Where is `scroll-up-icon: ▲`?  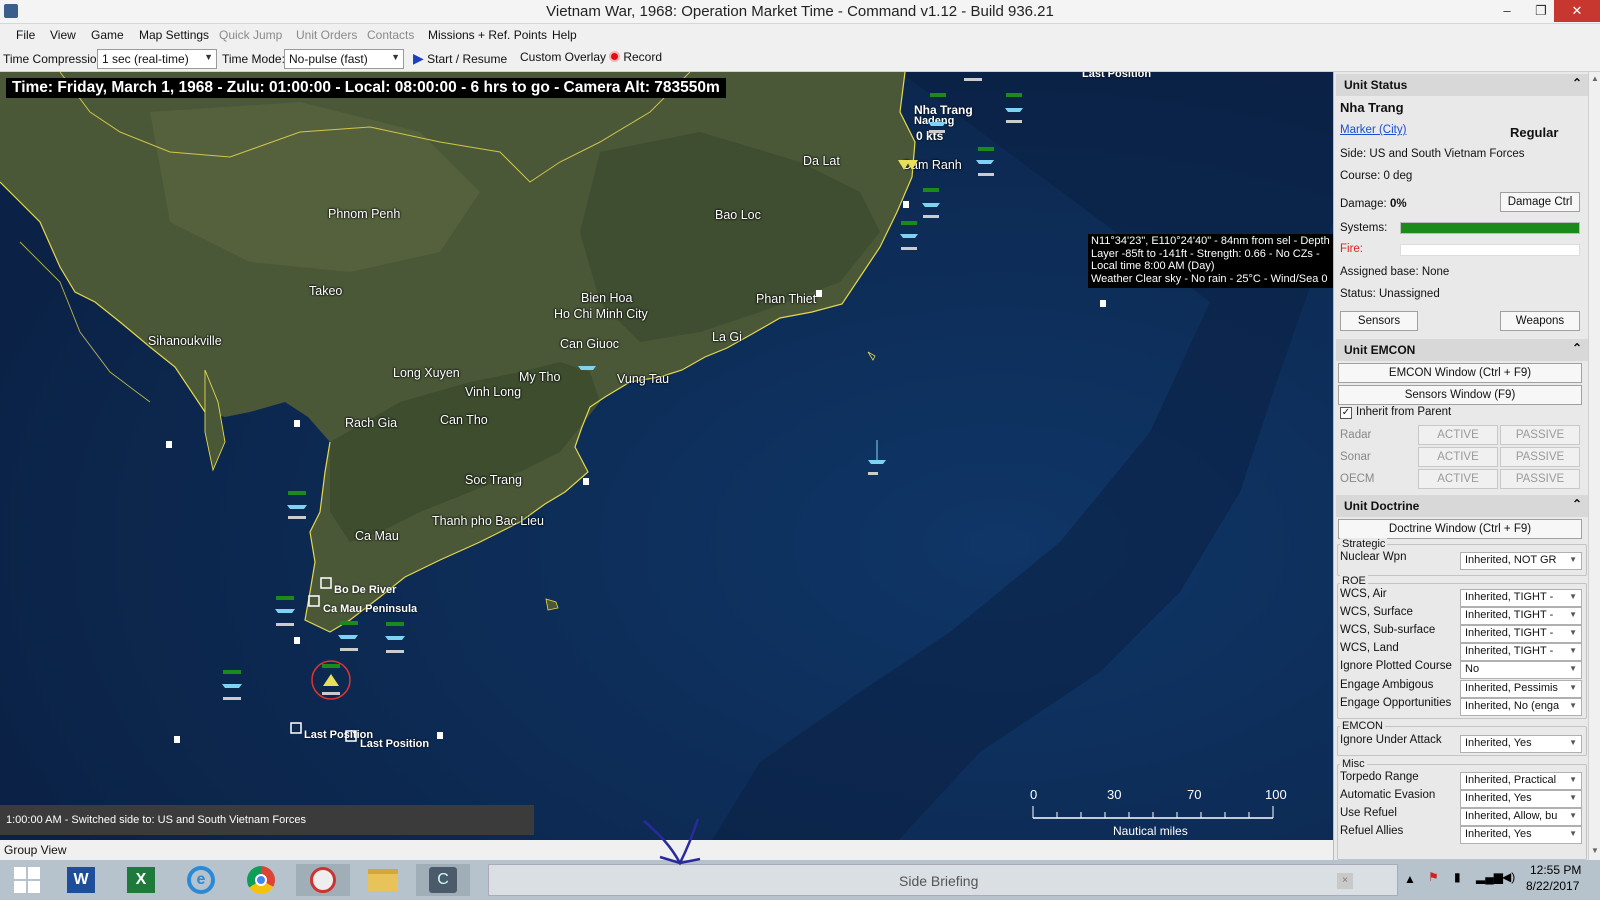 scroll-up-icon: ▲ is located at coordinates (1595, 78).